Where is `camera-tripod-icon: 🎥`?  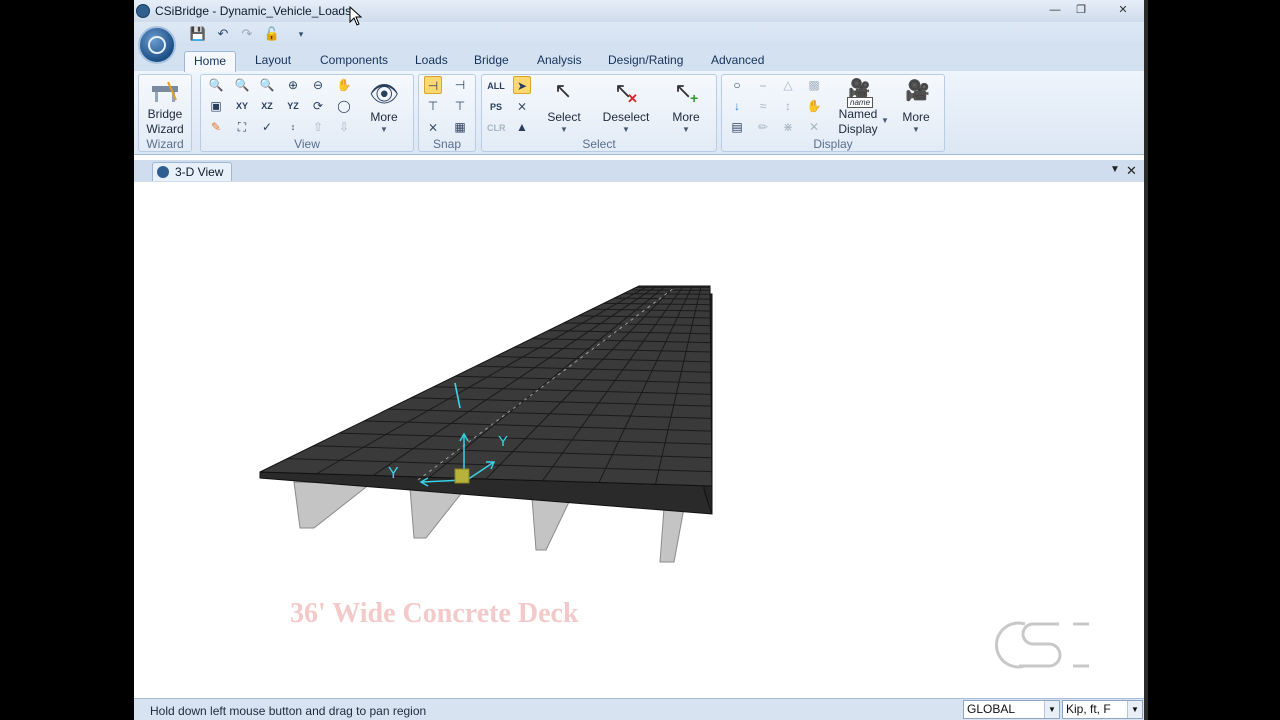 camera-tripod-icon: 🎥 is located at coordinates (917, 91).